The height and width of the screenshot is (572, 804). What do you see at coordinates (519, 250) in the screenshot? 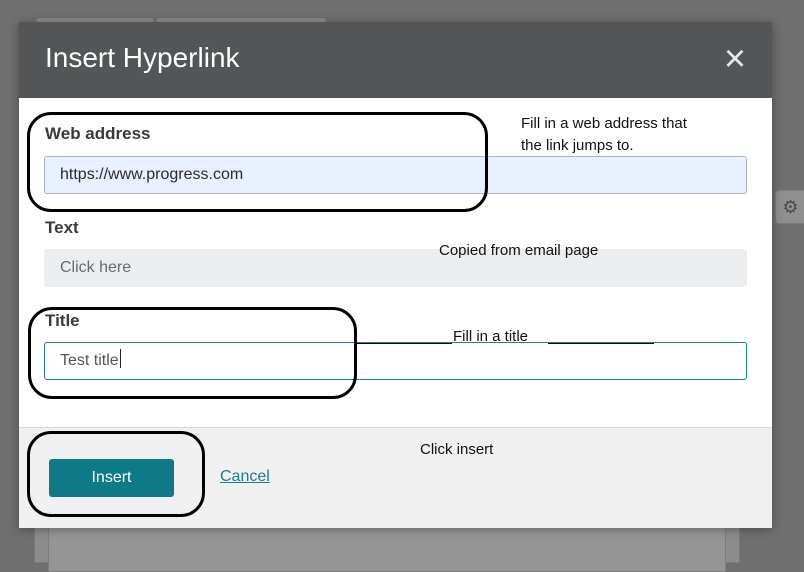
I see `text-note: Copied from email page` at bounding box center [519, 250].